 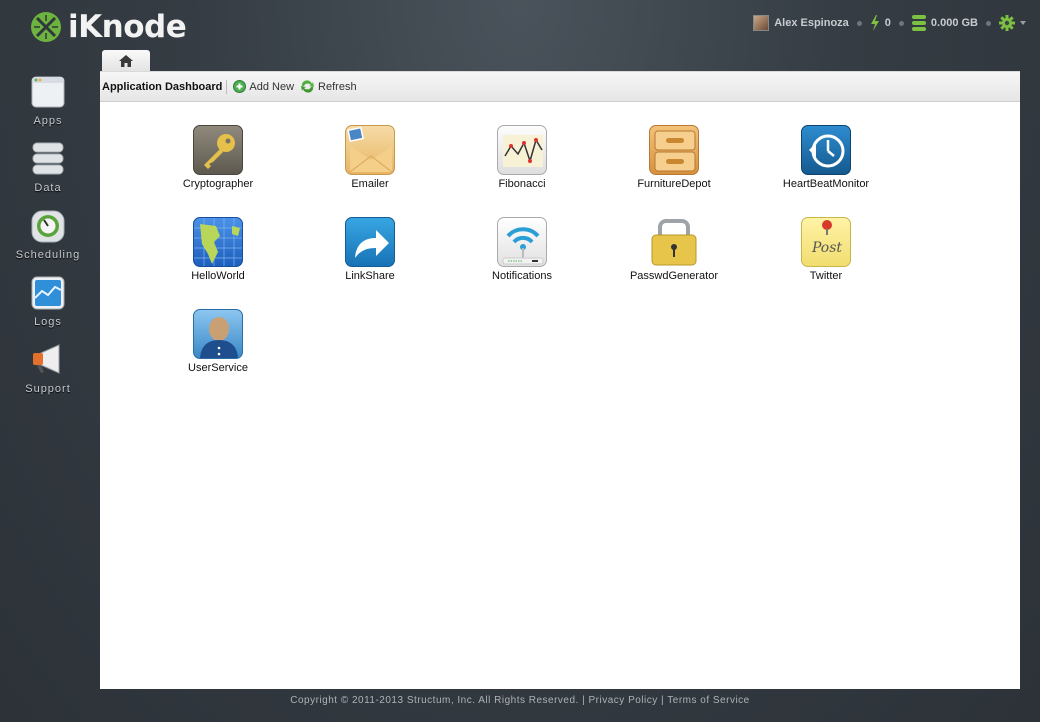 What do you see at coordinates (48, 322) in the screenshot?
I see `sidebar-label: Logs` at bounding box center [48, 322].